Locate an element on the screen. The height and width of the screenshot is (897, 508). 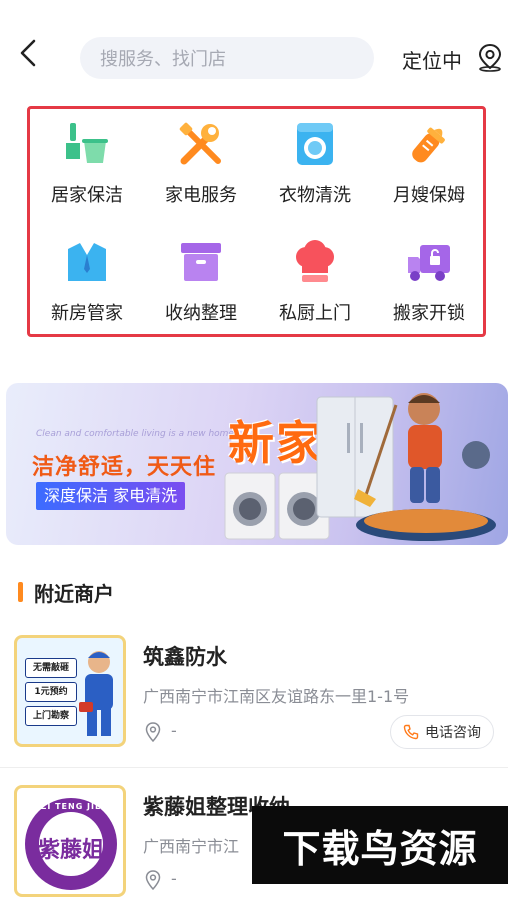
thumbnail-tag: 上门勘察 is located at coordinates (51, 716).